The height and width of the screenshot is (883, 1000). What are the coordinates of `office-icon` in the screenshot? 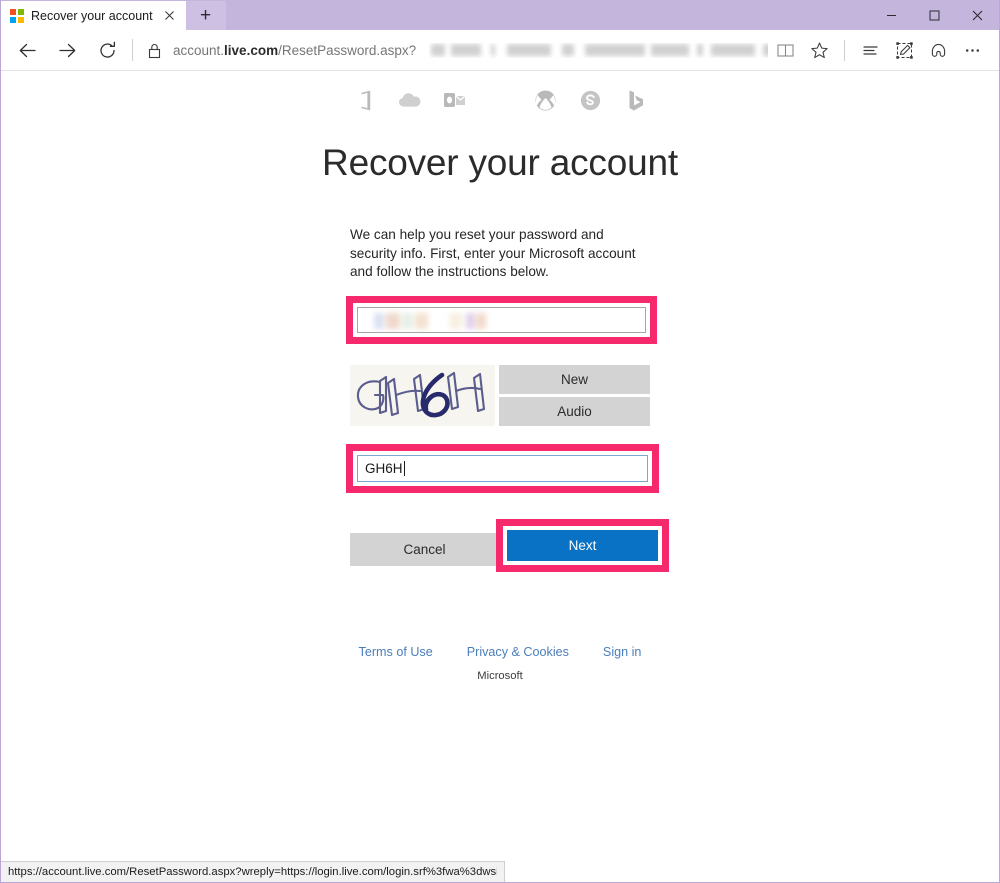 It's located at (365, 100).